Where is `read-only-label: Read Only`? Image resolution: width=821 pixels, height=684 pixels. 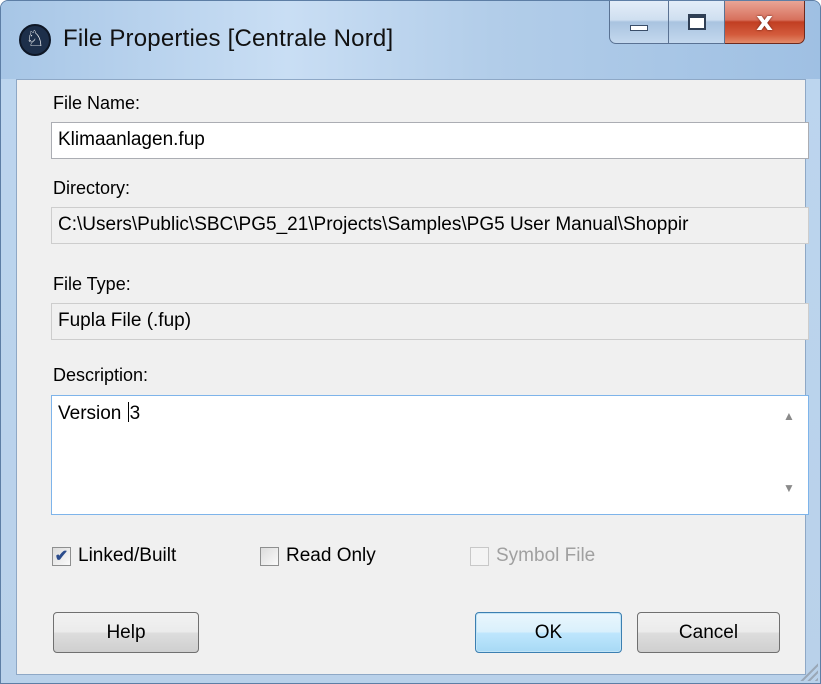
read-only-label: Read Only is located at coordinates (331, 555).